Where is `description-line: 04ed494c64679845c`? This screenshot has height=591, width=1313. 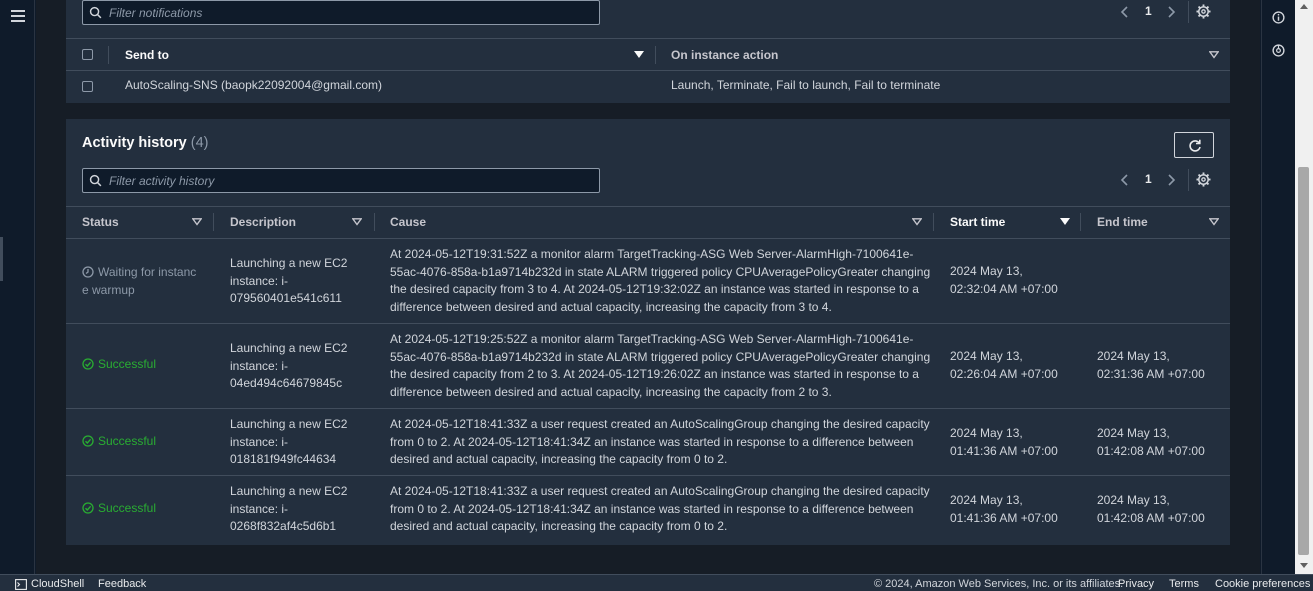
description-line: 04ed494c64679845c is located at coordinates (286, 383).